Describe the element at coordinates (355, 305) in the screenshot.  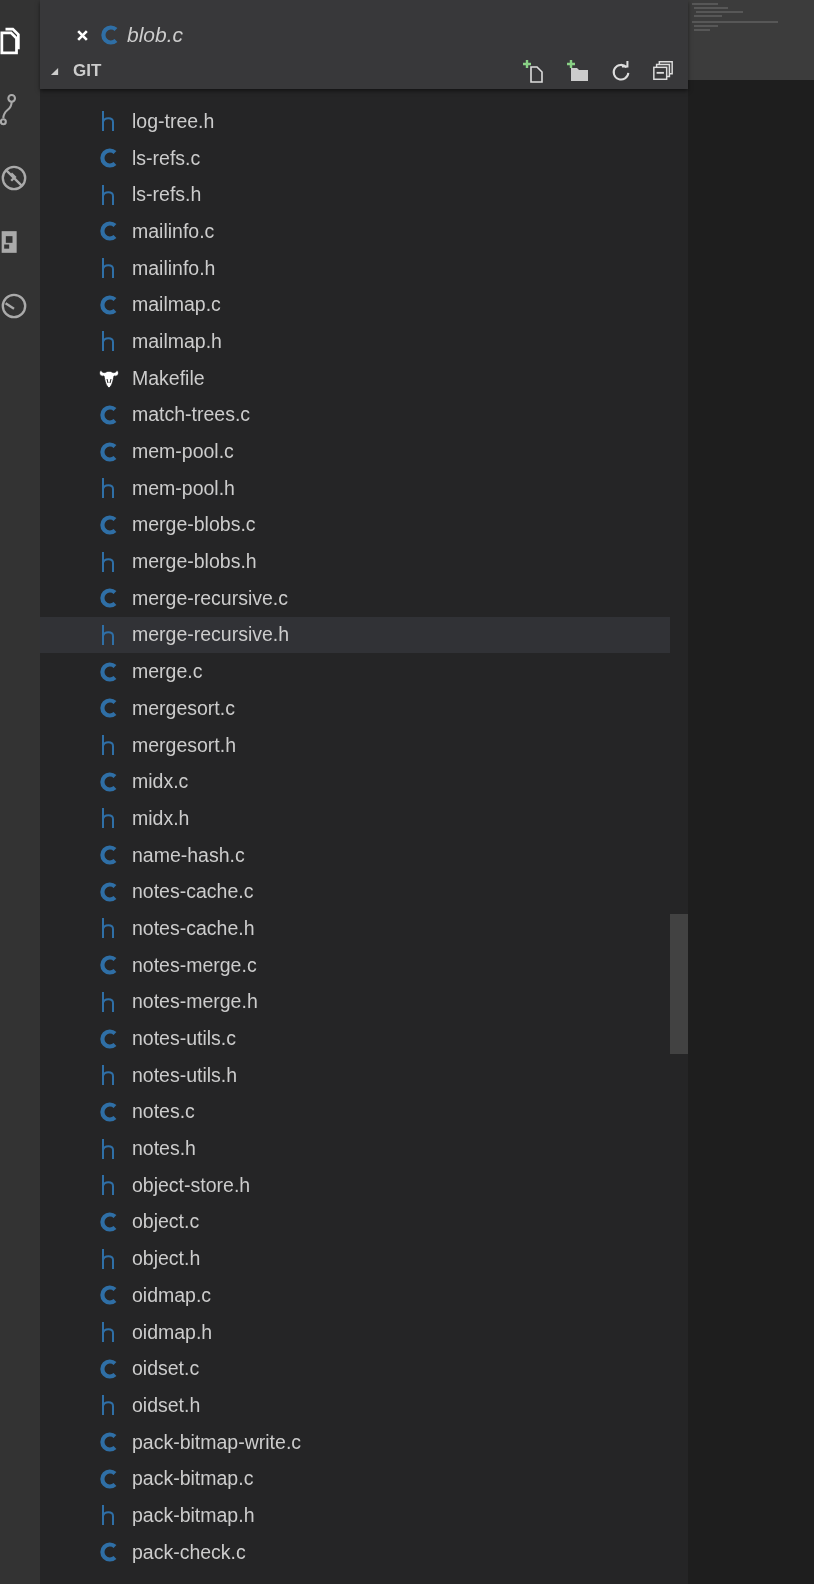
I see `file-item: mailmap.c` at that location.